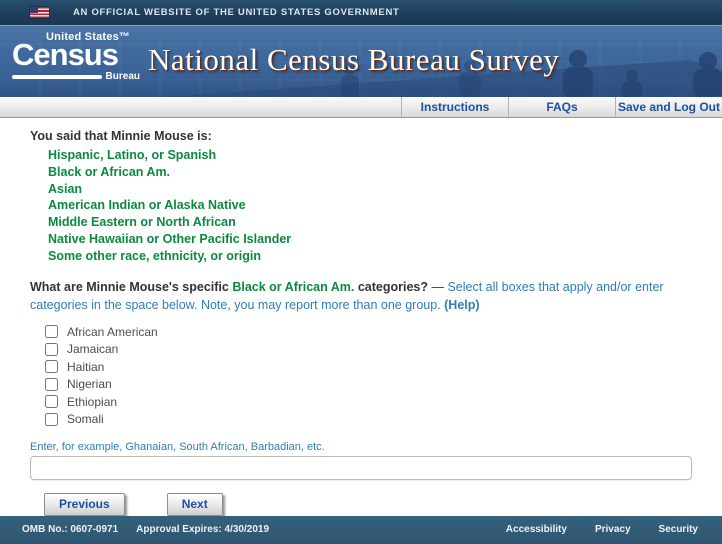 The height and width of the screenshot is (544, 722). I want to click on census-bureau-logo: United States™ Census Bureau, so click(76, 56).